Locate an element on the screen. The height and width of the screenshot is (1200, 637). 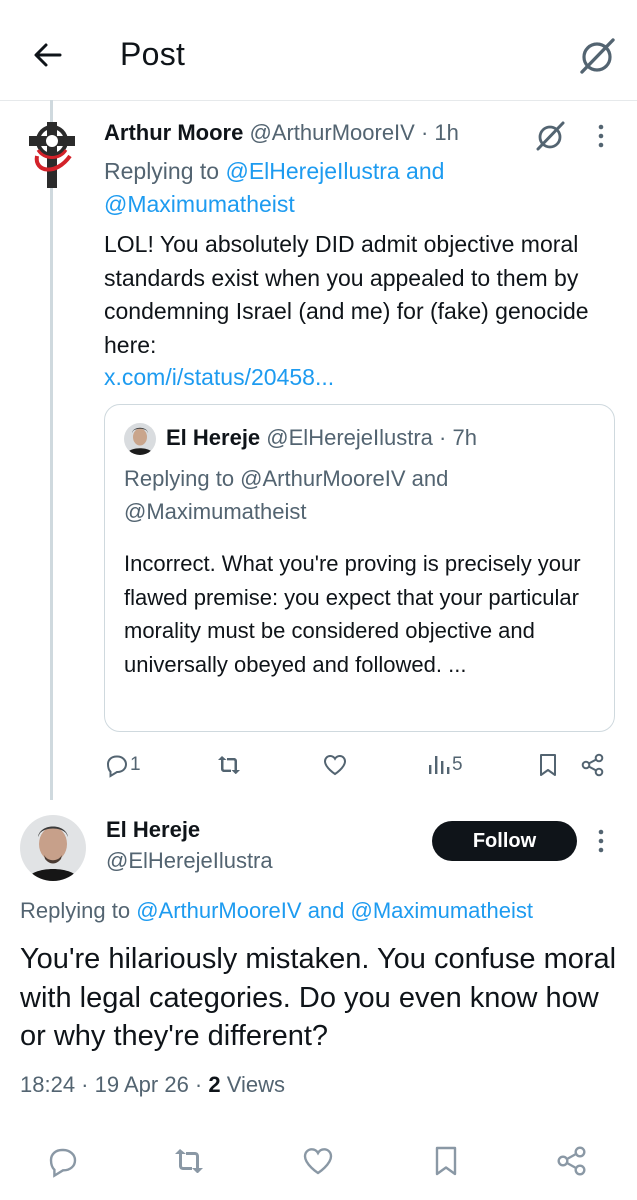
bookmark-button is located at coordinates (548, 765).